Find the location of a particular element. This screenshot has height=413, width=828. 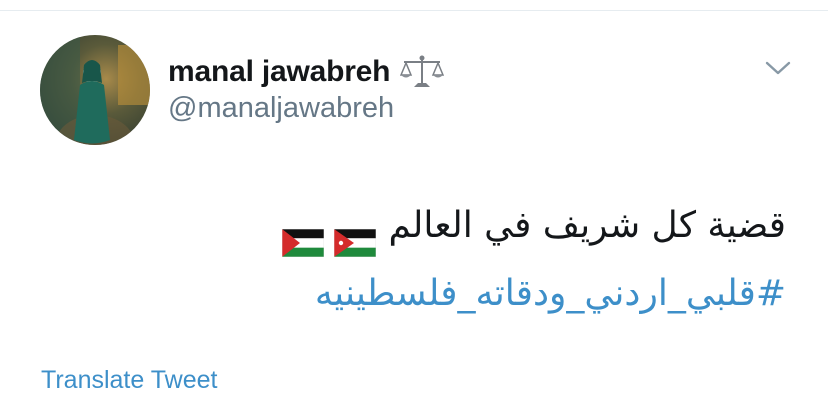

translate-tweet-link: Translate Tweet is located at coordinates (129, 380).